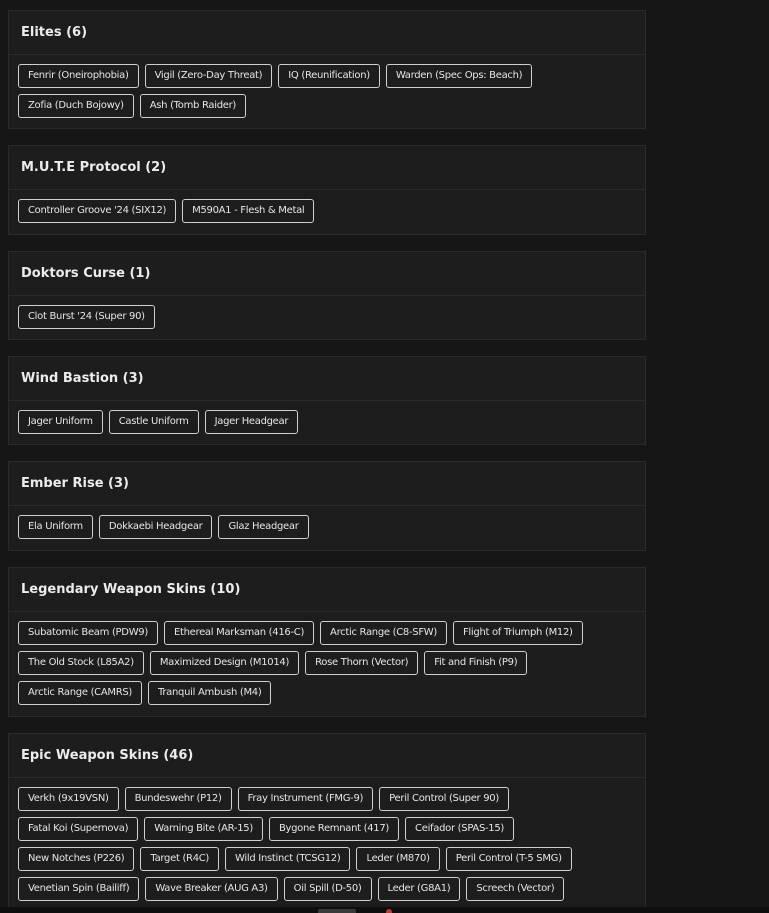 This screenshot has width=769, height=913. I want to click on item-chip: Controller Groove '24 (SIX12), so click(97, 211).